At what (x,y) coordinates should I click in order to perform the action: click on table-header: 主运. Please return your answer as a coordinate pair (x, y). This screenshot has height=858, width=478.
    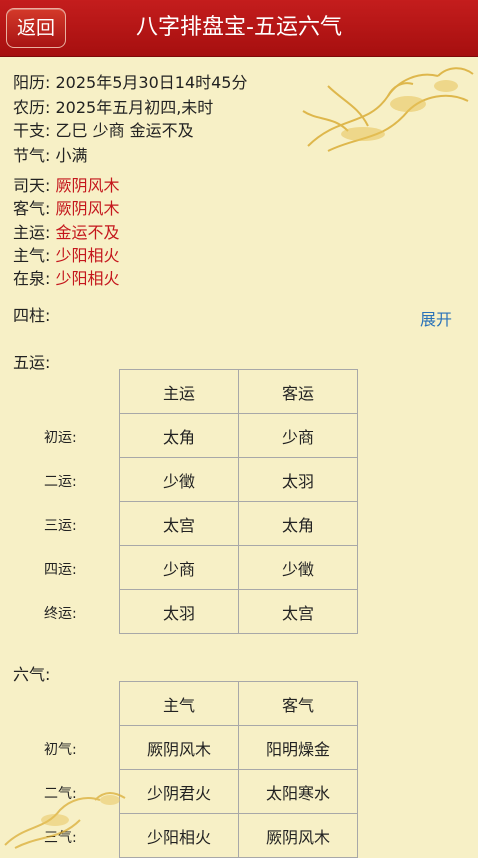
    Looking at the image, I should click on (179, 391).